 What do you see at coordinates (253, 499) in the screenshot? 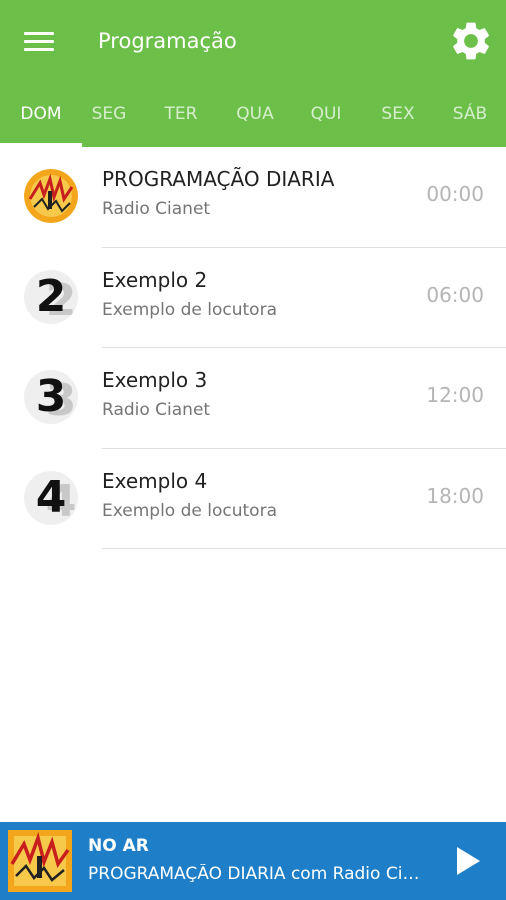
I see `list-item: 4 4 Exemplo 4 Exemplo de locutora 18:00` at bounding box center [253, 499].